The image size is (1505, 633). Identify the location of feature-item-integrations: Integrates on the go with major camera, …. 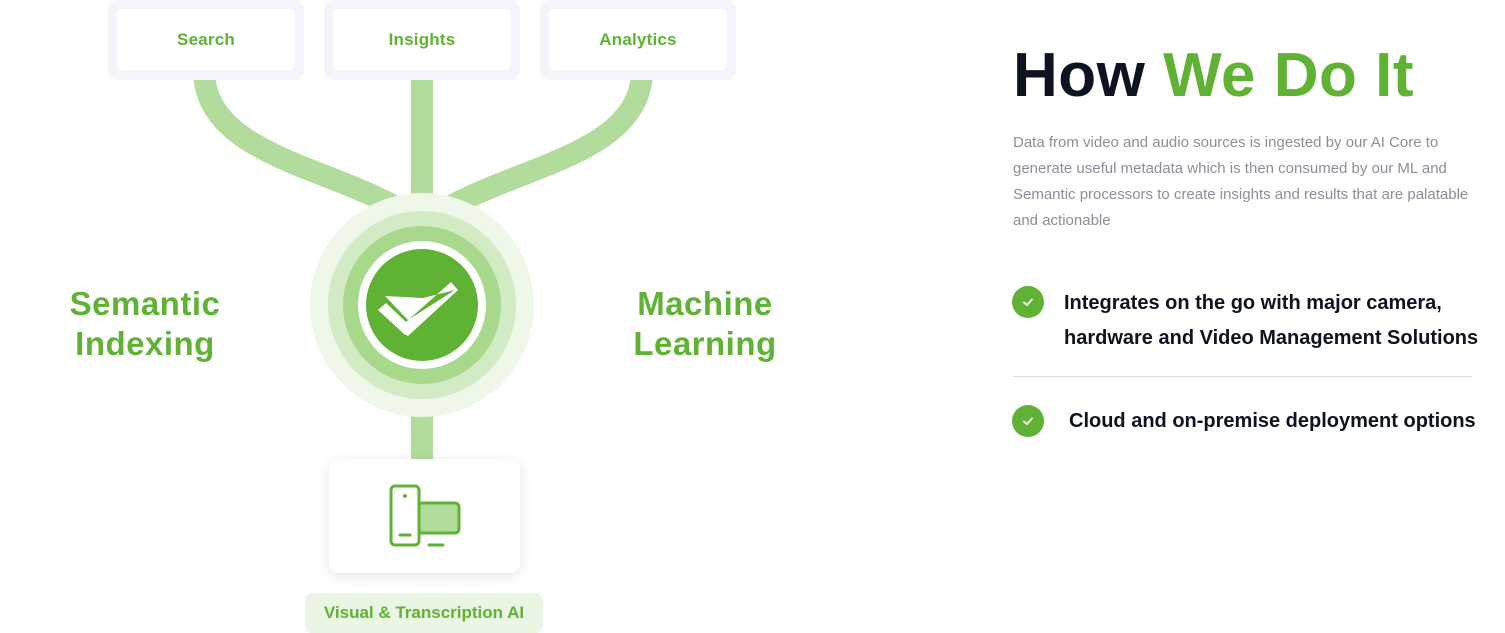
(1258, 321).